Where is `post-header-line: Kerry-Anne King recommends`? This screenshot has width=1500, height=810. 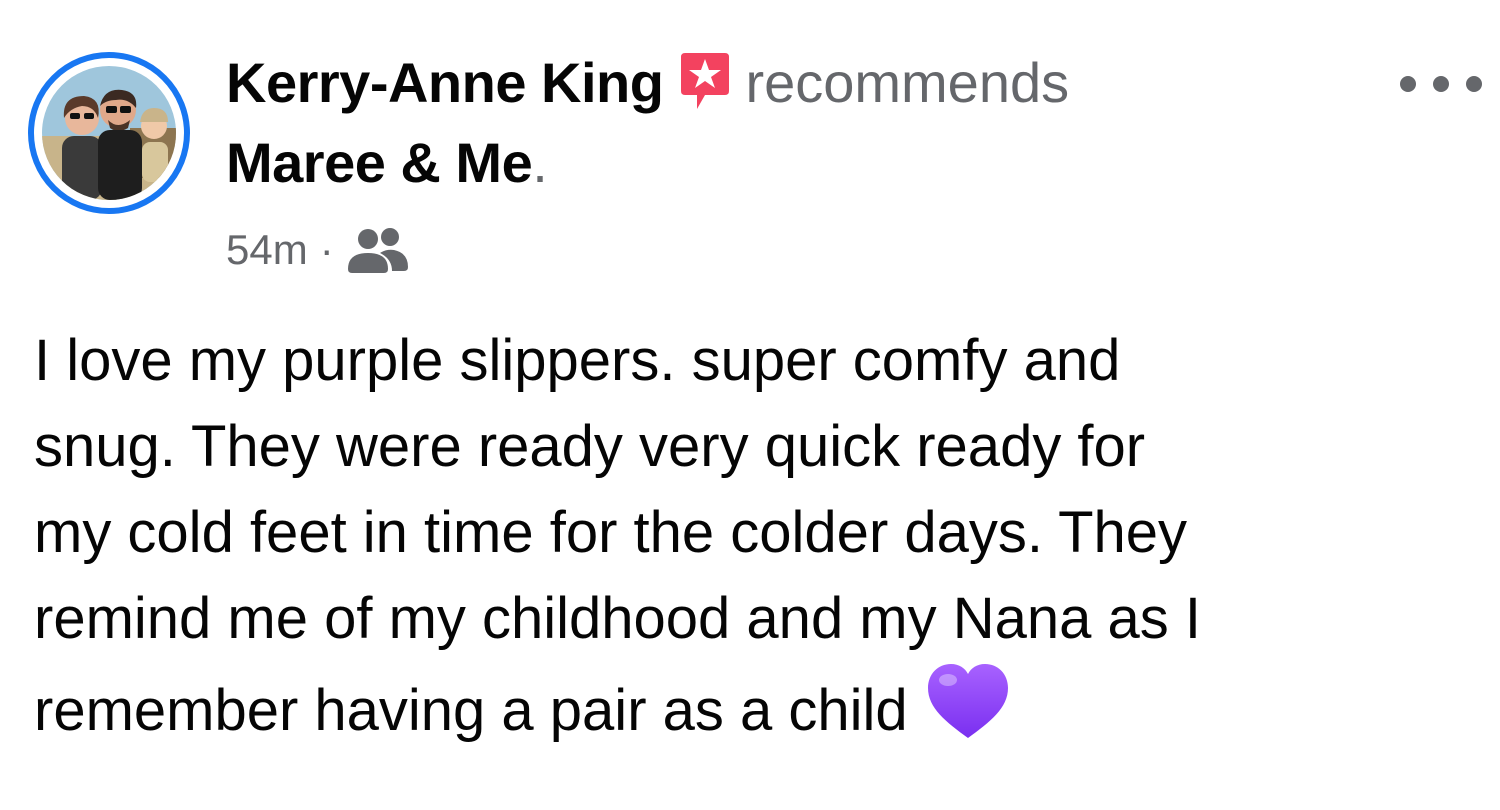
post-header-line: Kerry-Anne King recommends is located at coordinates (647, 82).